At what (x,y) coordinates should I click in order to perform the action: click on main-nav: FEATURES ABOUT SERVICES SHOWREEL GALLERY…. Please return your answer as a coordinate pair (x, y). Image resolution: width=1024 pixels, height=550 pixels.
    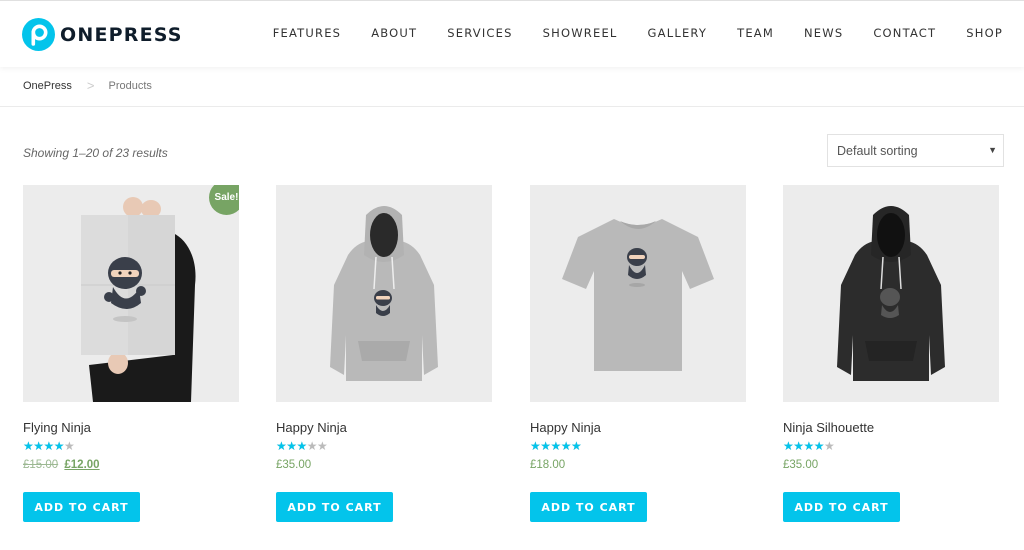
    Looking at the image, I should click on (648, 33).